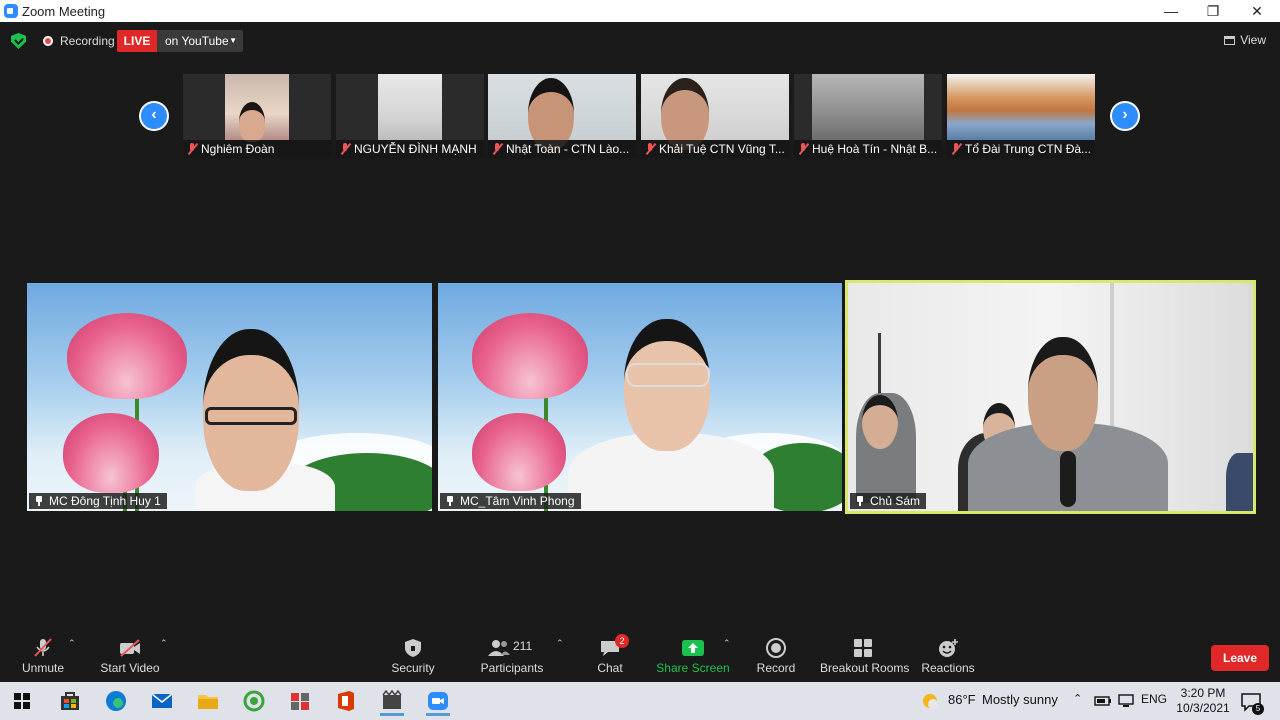  Describe the element at coordinates (1077, 698) in the screenshot. I see `tray-chevron-up-icon: ⌃` at that location.